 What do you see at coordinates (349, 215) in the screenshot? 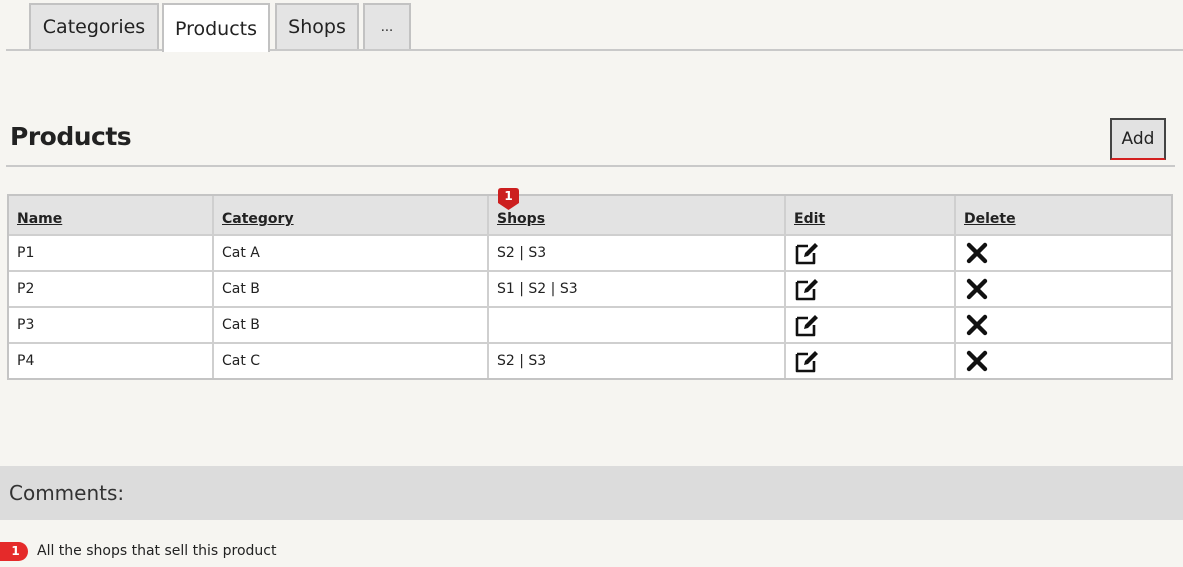
I see `header-category: Category` at bounding box center [349, 215].